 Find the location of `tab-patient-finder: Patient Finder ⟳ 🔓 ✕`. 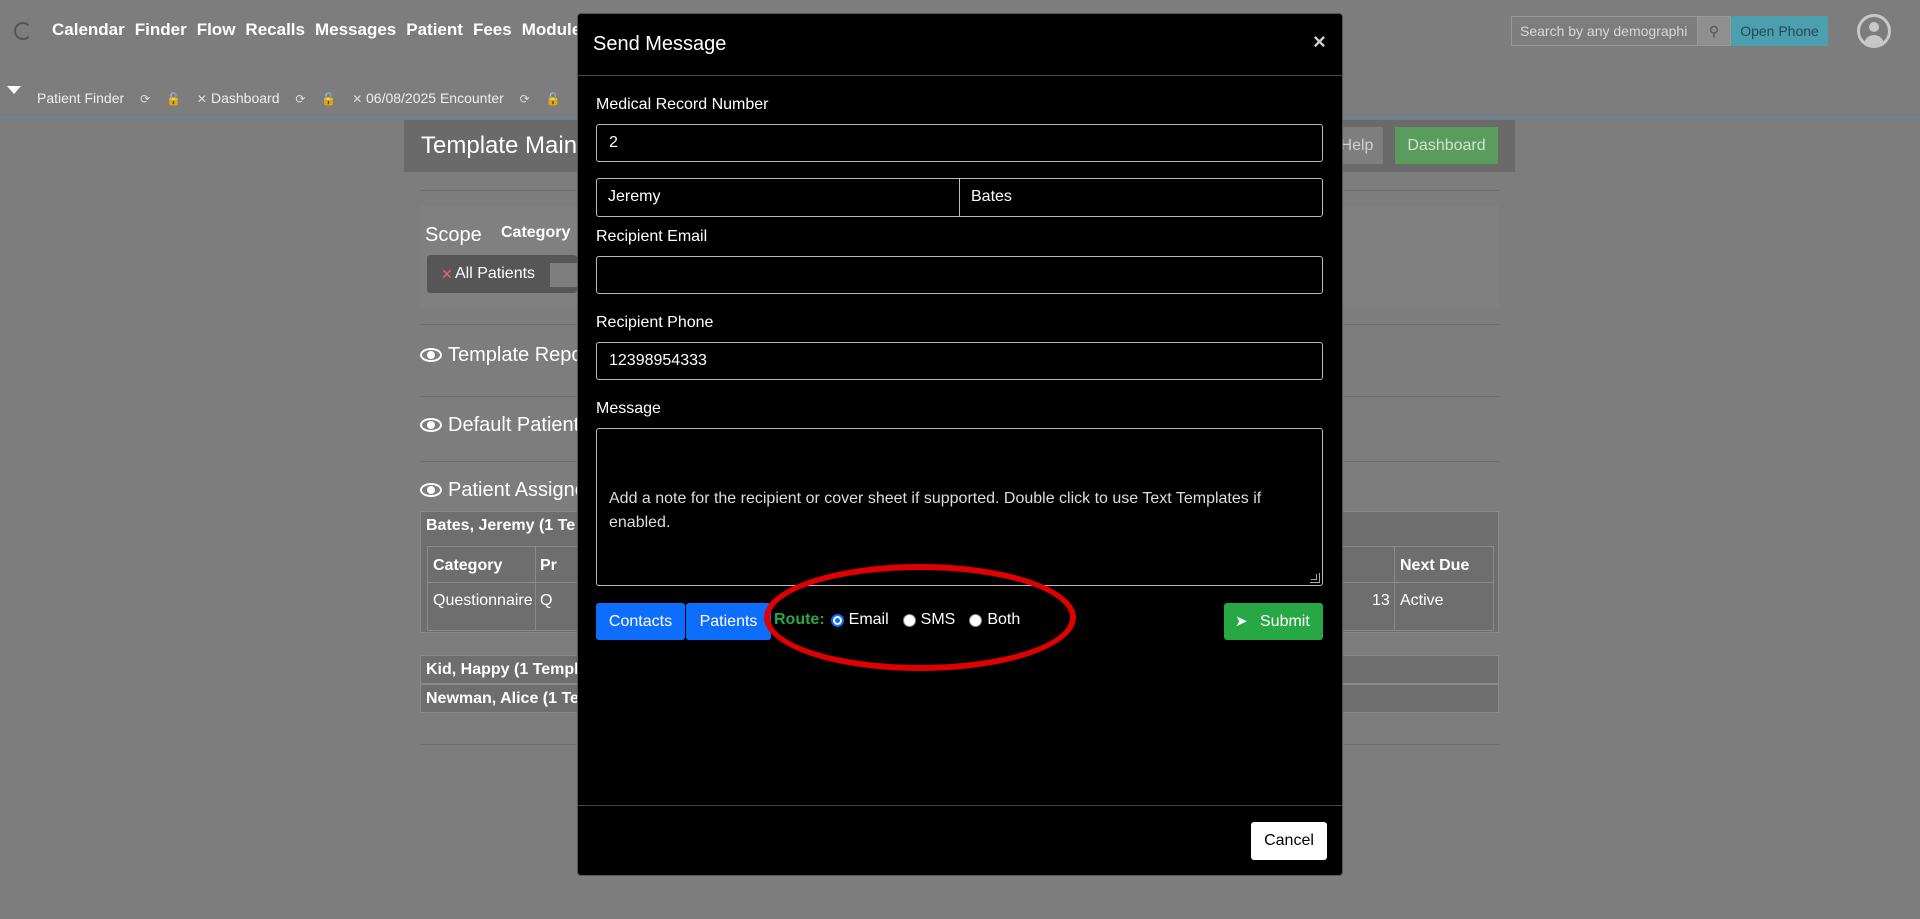

tab-patient-finder: Patient Finder ⟳ 🔓 ✕ is located at coordinates (122, 98).